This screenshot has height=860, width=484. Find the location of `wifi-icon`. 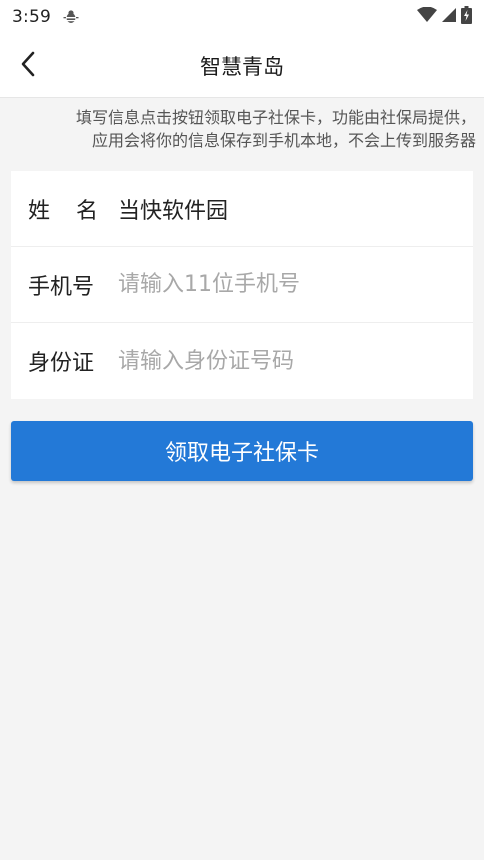

wifi-icon is located at coordinates (427, 16).